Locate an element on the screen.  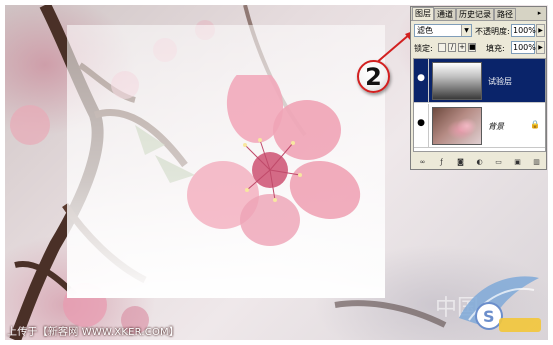
layer-list: ● 试验层 ● 背景 🔒 is located at coordinates (479, 105).